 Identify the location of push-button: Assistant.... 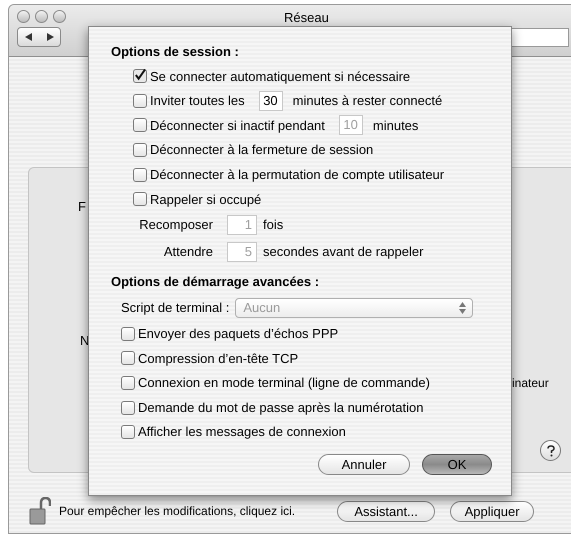
(386, 511).